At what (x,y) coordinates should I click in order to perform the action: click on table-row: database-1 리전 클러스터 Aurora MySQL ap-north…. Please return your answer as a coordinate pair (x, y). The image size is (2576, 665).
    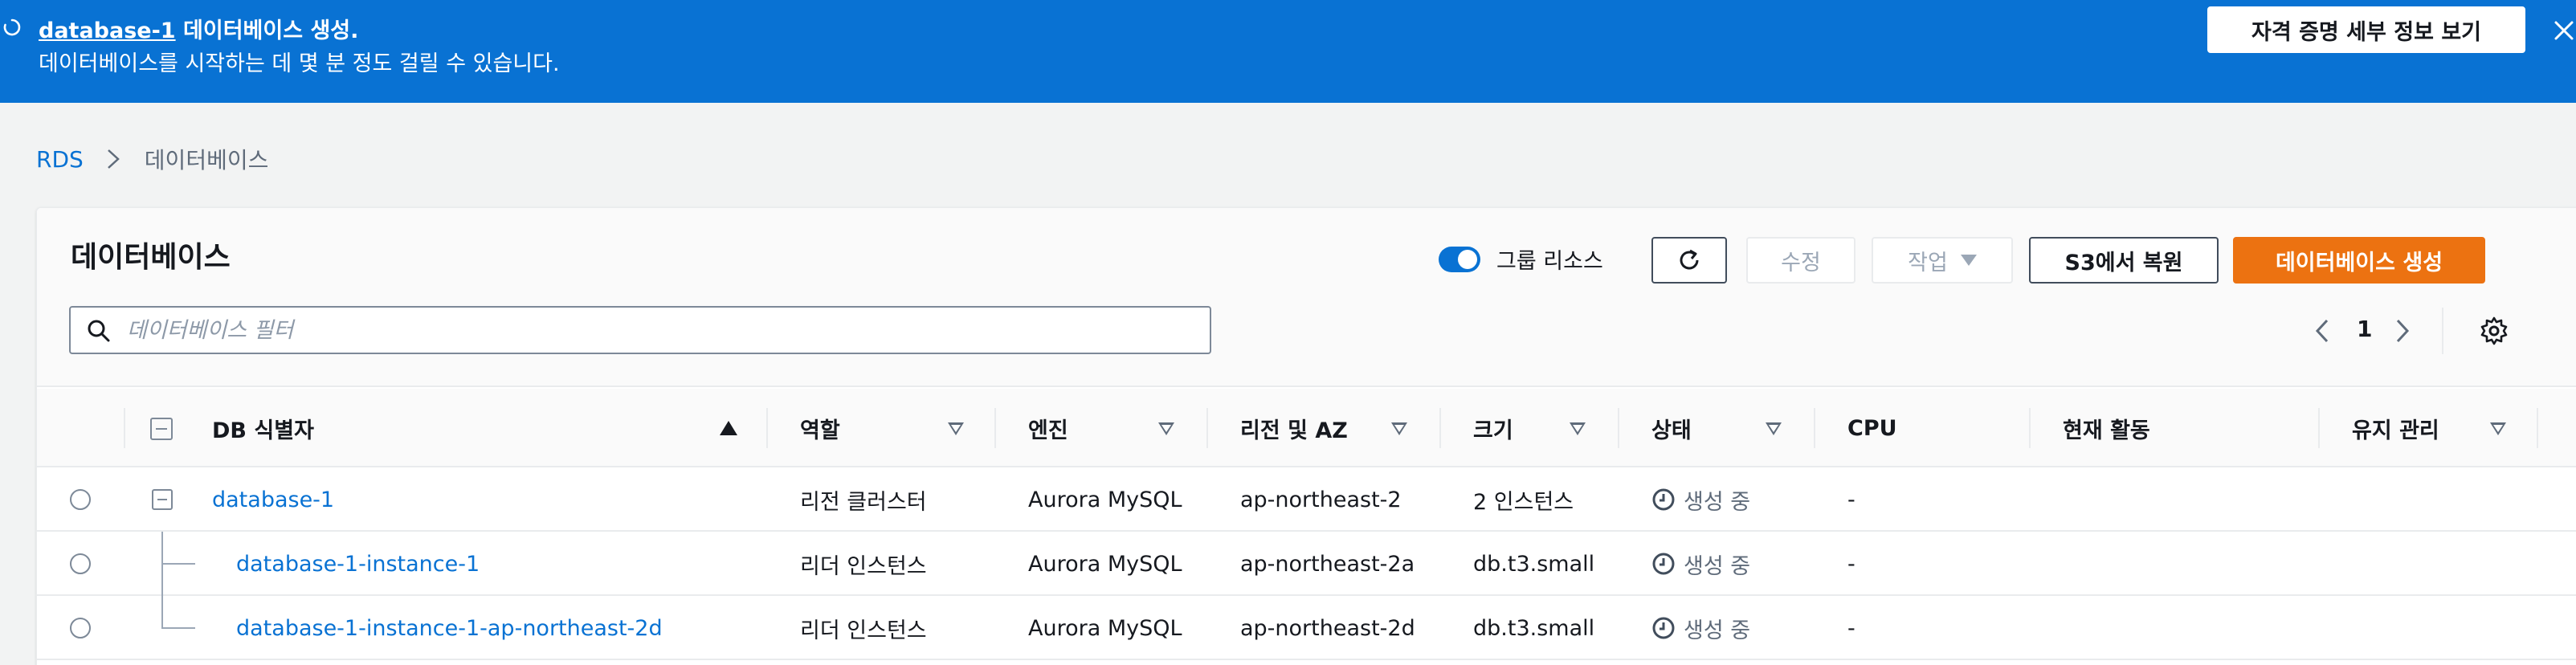
    Looking at the image, I should click on (1306, 500).